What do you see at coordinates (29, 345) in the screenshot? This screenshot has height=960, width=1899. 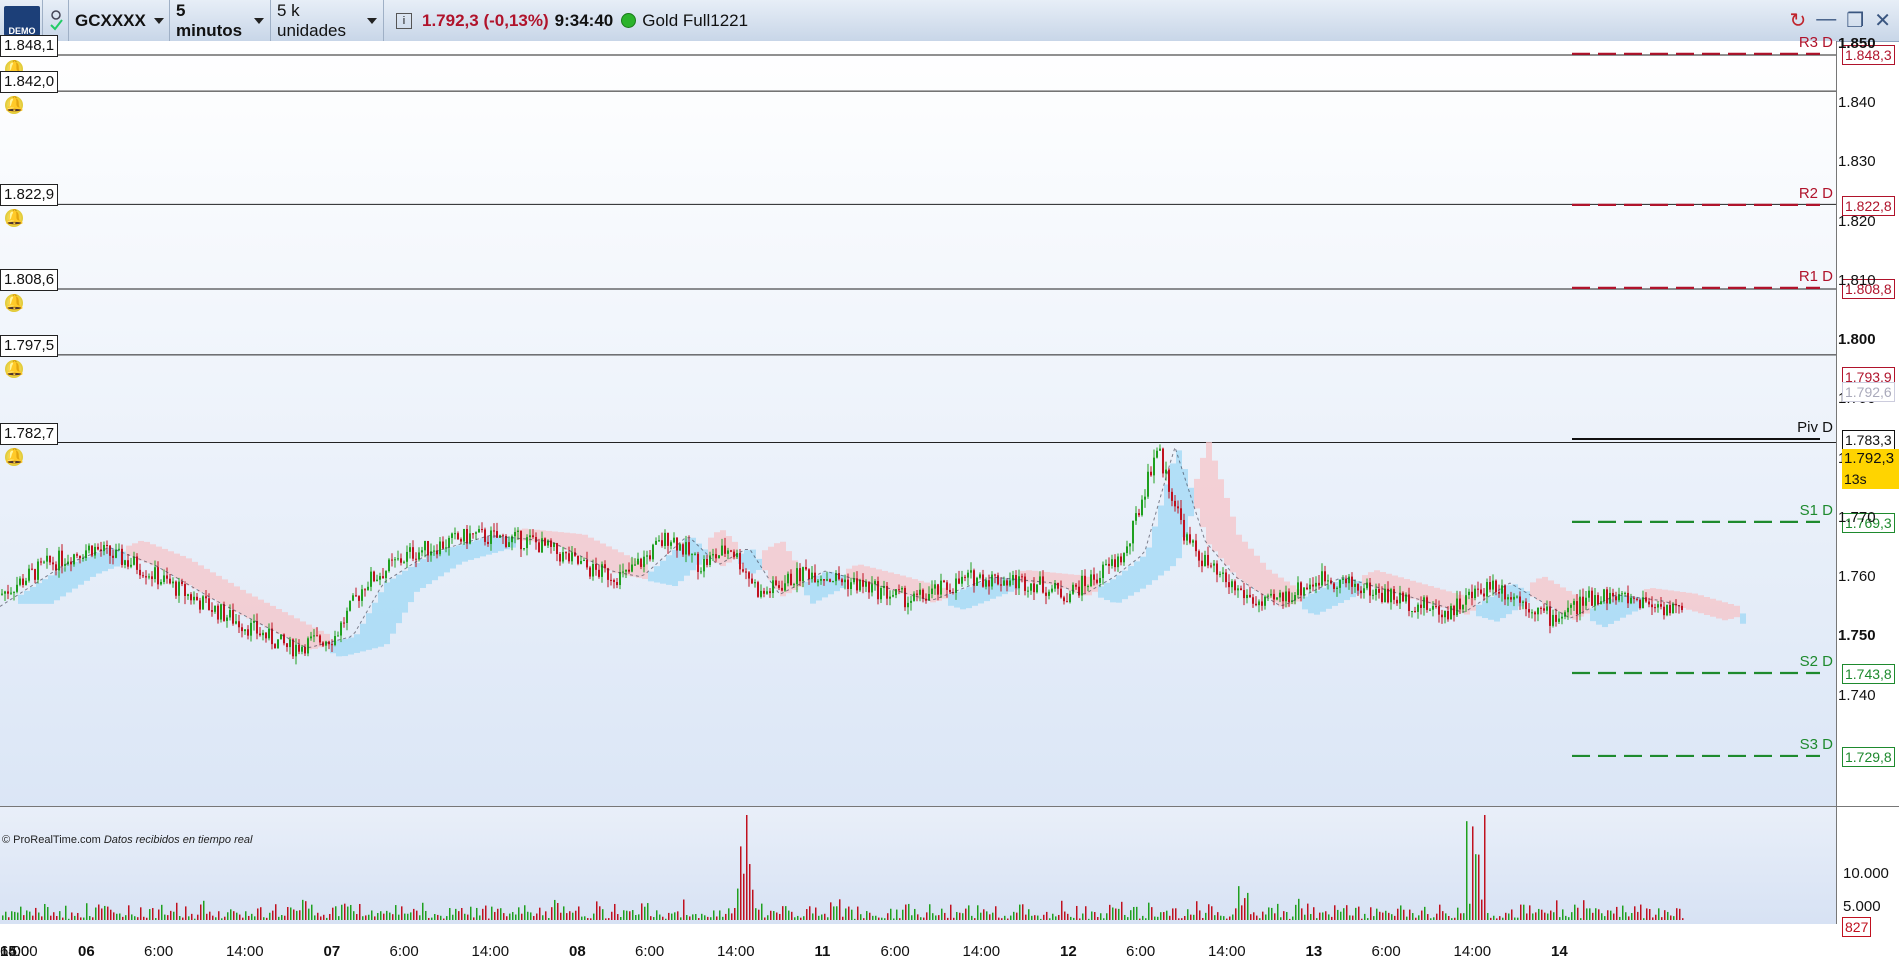 I see `alert-level-label: 1.797,5` at bounding box center [29, 345].